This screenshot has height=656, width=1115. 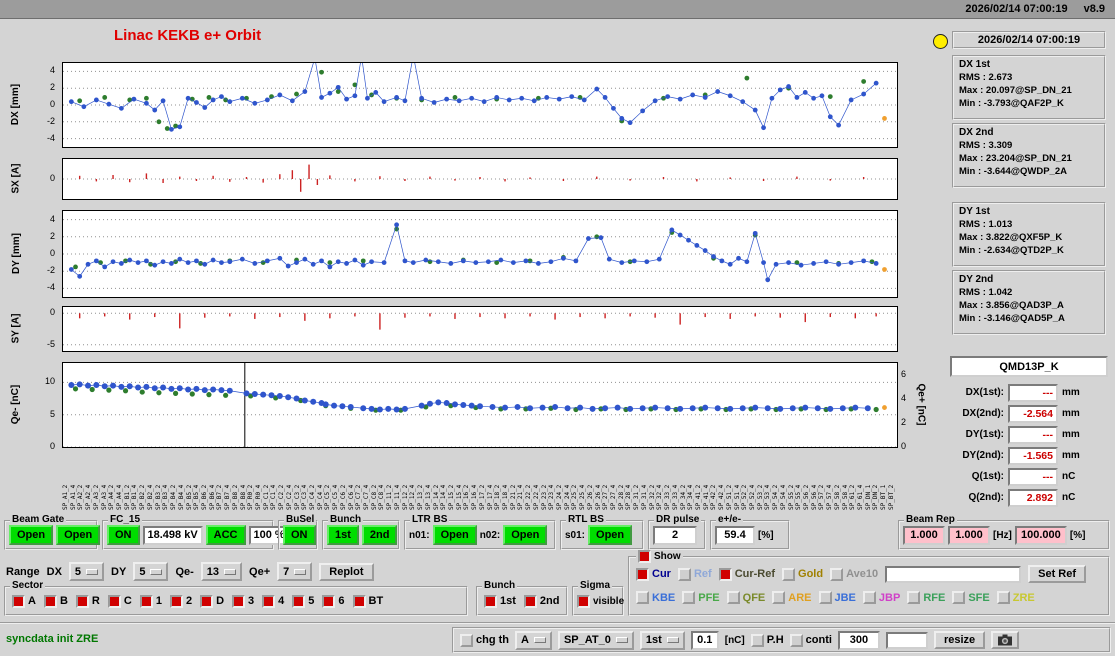 I want to click on aux-input, so click(x=906, y=640).